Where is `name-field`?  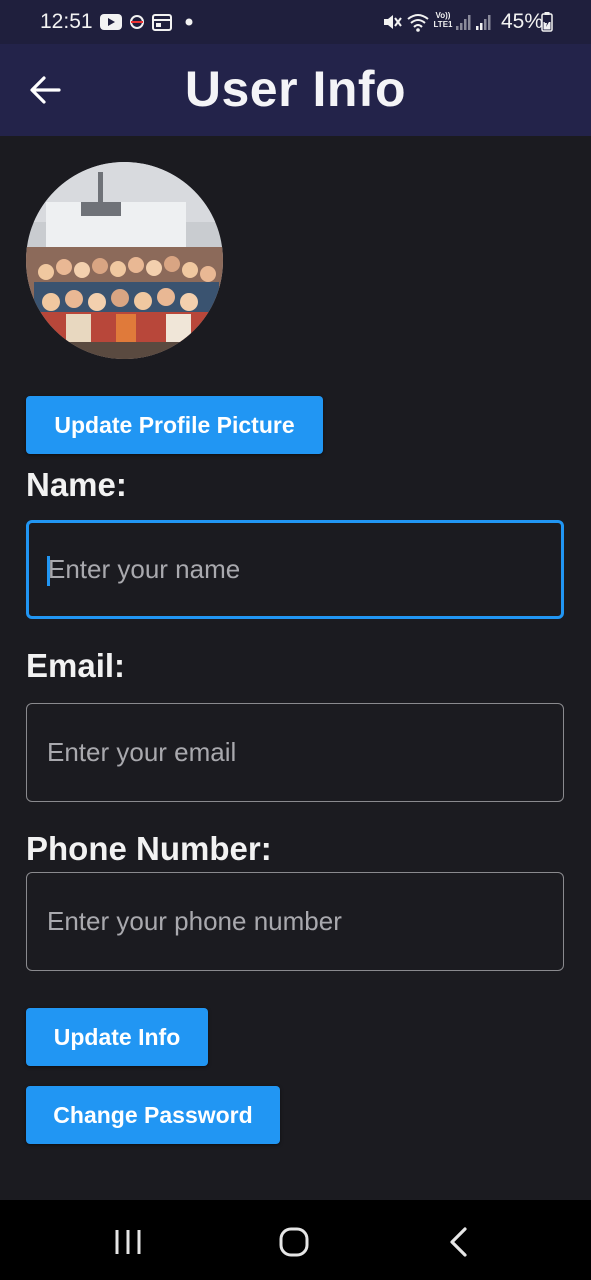 name-field is located at coordinates (295, 569).